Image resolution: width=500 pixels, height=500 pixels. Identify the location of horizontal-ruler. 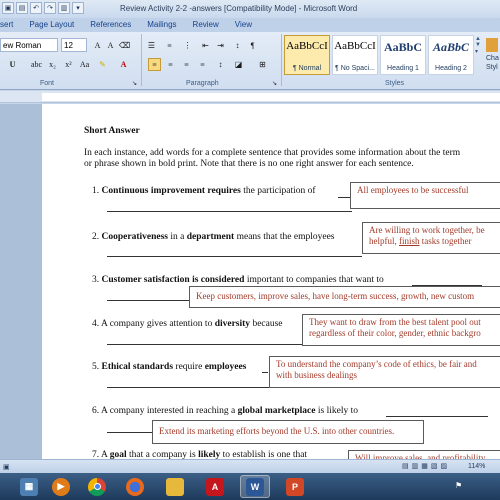
(250, 97).